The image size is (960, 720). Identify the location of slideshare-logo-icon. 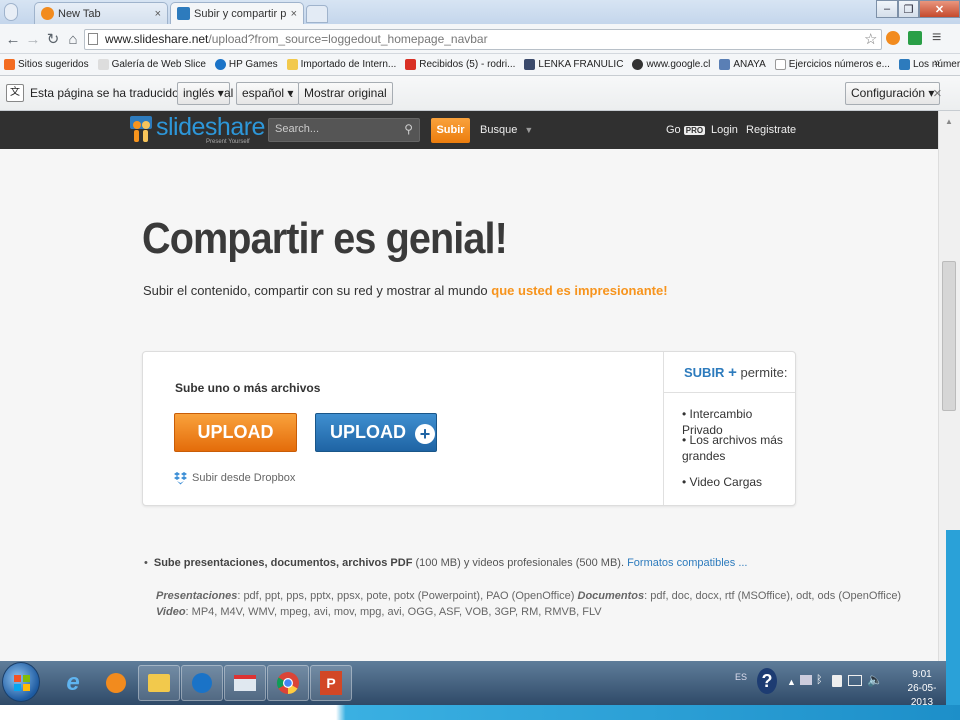
(141, 129).